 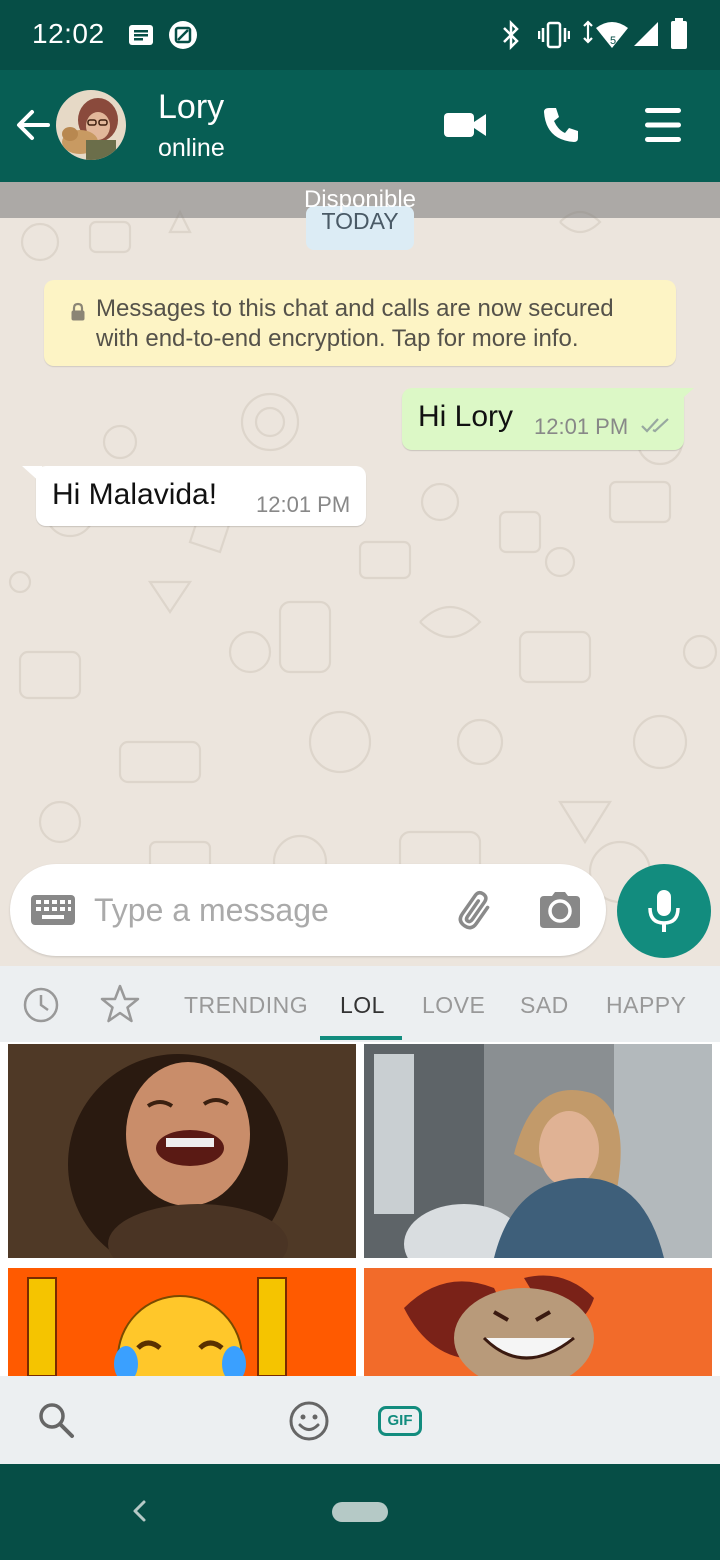 I want to click on camera-button, so click(x=560, y=910).